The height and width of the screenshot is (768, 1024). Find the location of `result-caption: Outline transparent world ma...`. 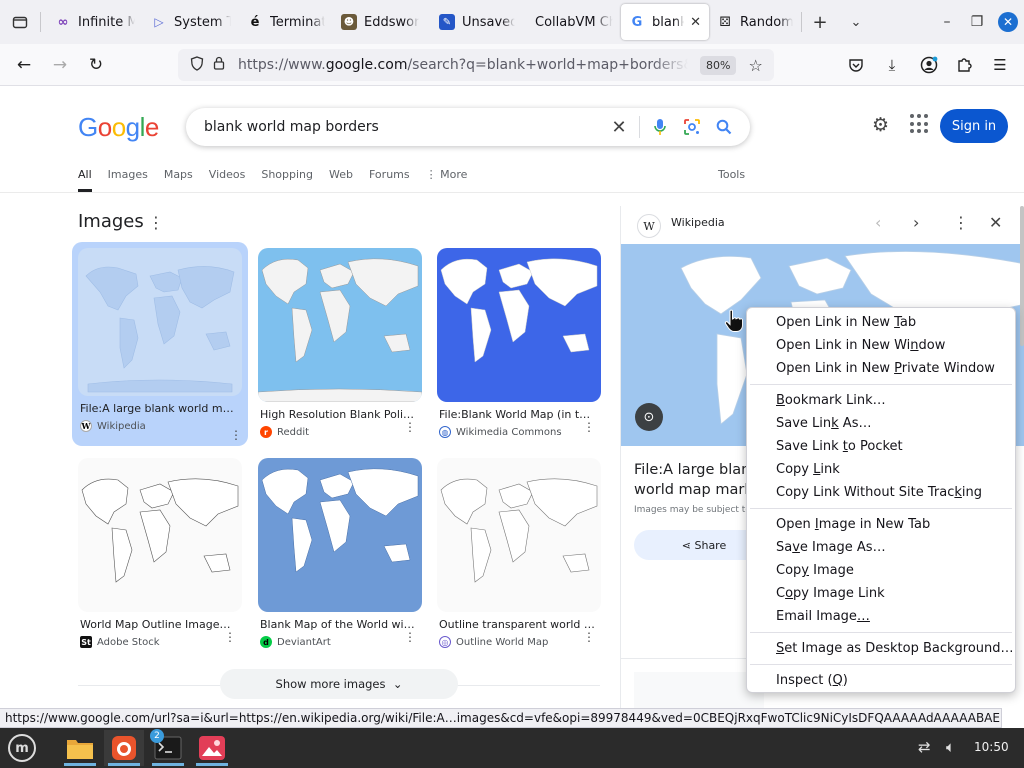

result-caption: Outline transparent world ma... is located at coordinates (516, 624).